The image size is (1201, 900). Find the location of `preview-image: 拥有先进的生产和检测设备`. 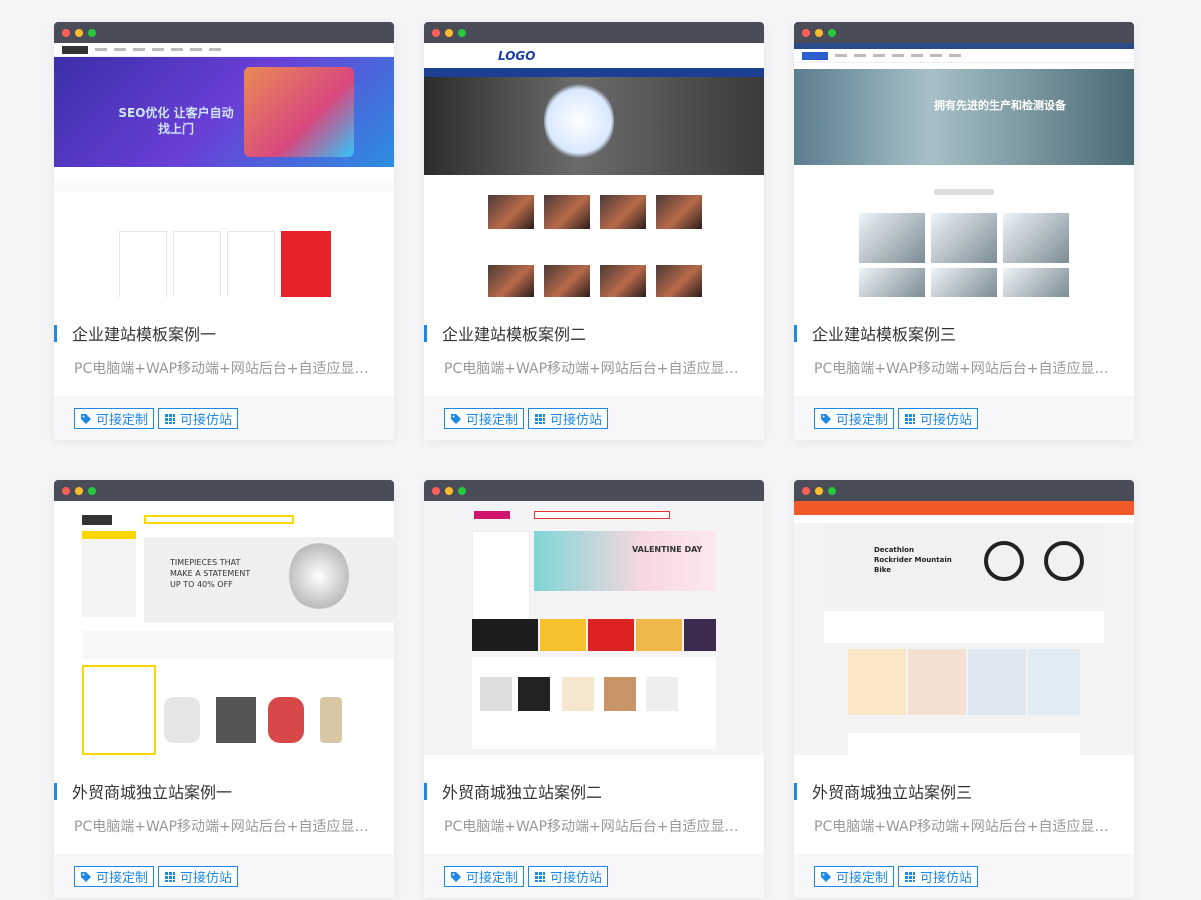

preview-image: 拥有先进的生产和检测设备 is located at coordinates (964, 170).